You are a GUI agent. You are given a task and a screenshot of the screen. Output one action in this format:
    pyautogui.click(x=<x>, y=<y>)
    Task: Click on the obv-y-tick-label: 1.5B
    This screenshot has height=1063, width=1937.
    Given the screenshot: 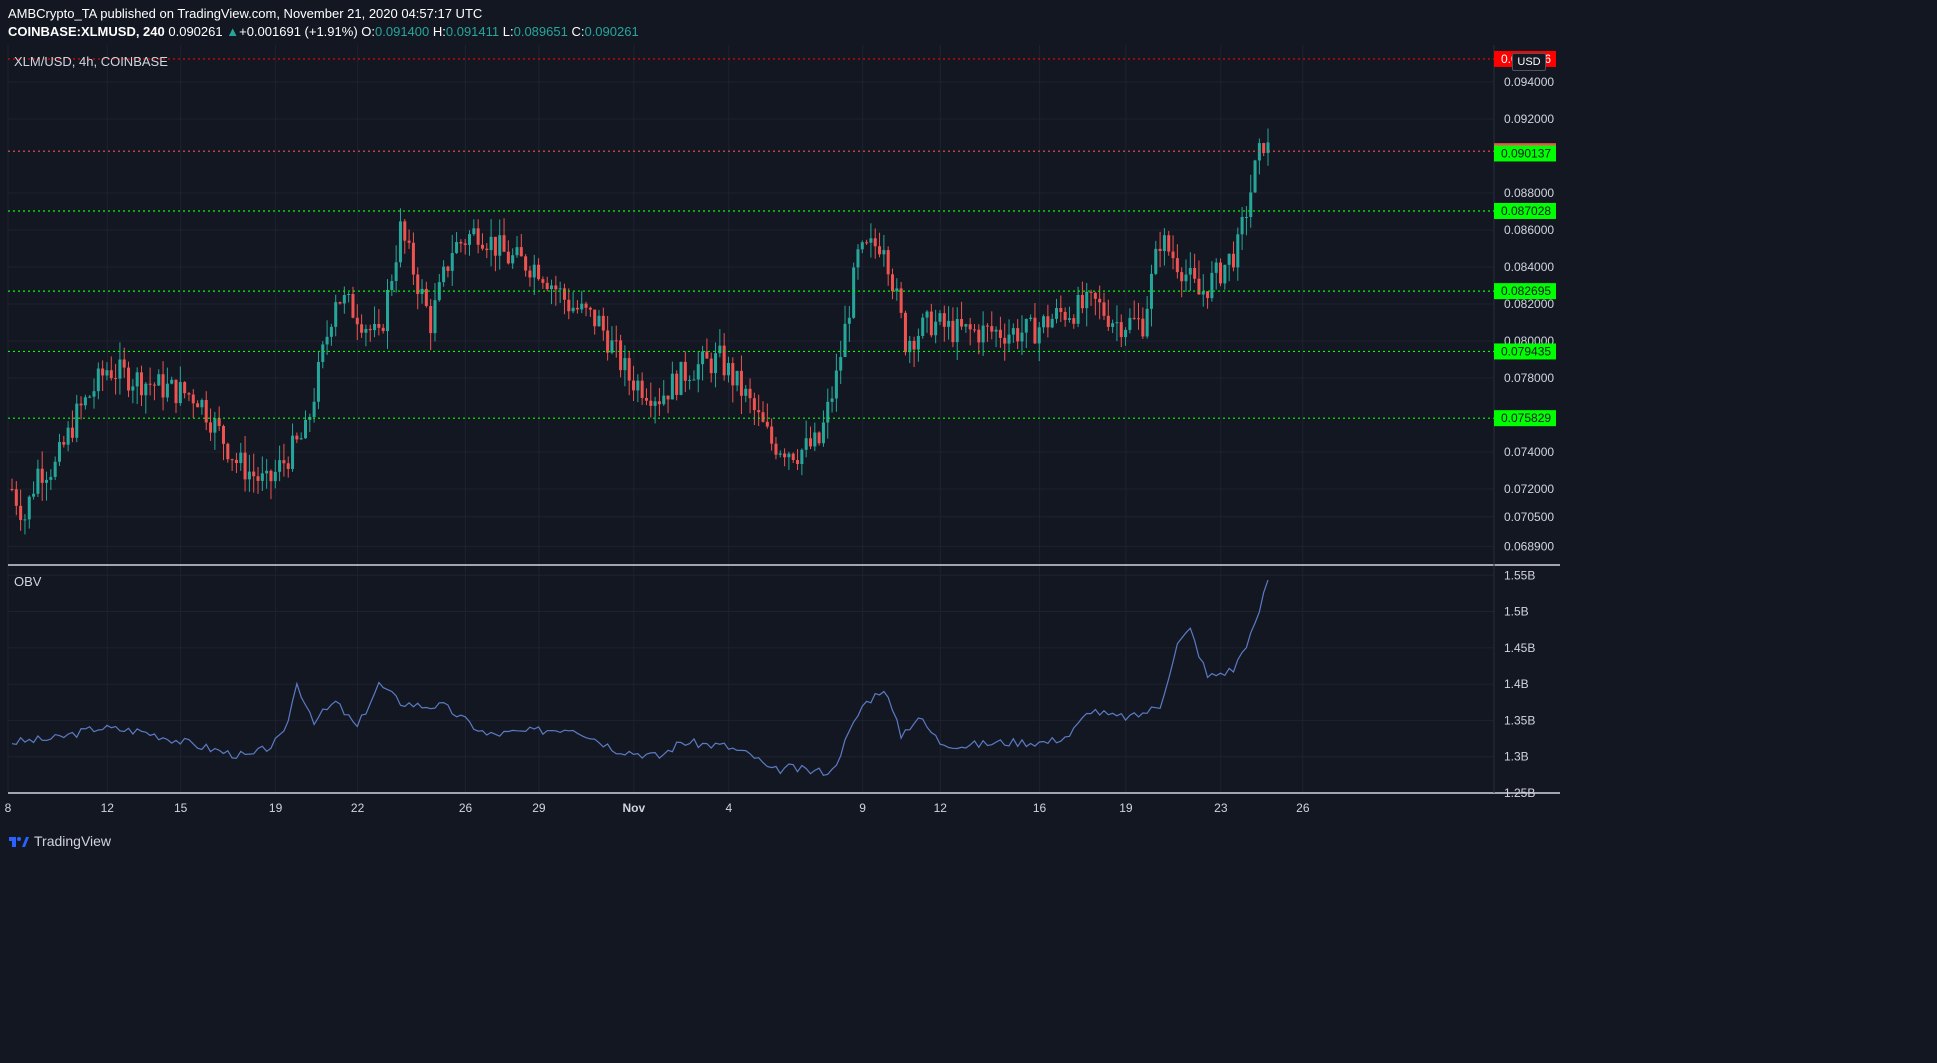 What is the action you would take?
    pyautogui.click(x=1516, y=612)
    